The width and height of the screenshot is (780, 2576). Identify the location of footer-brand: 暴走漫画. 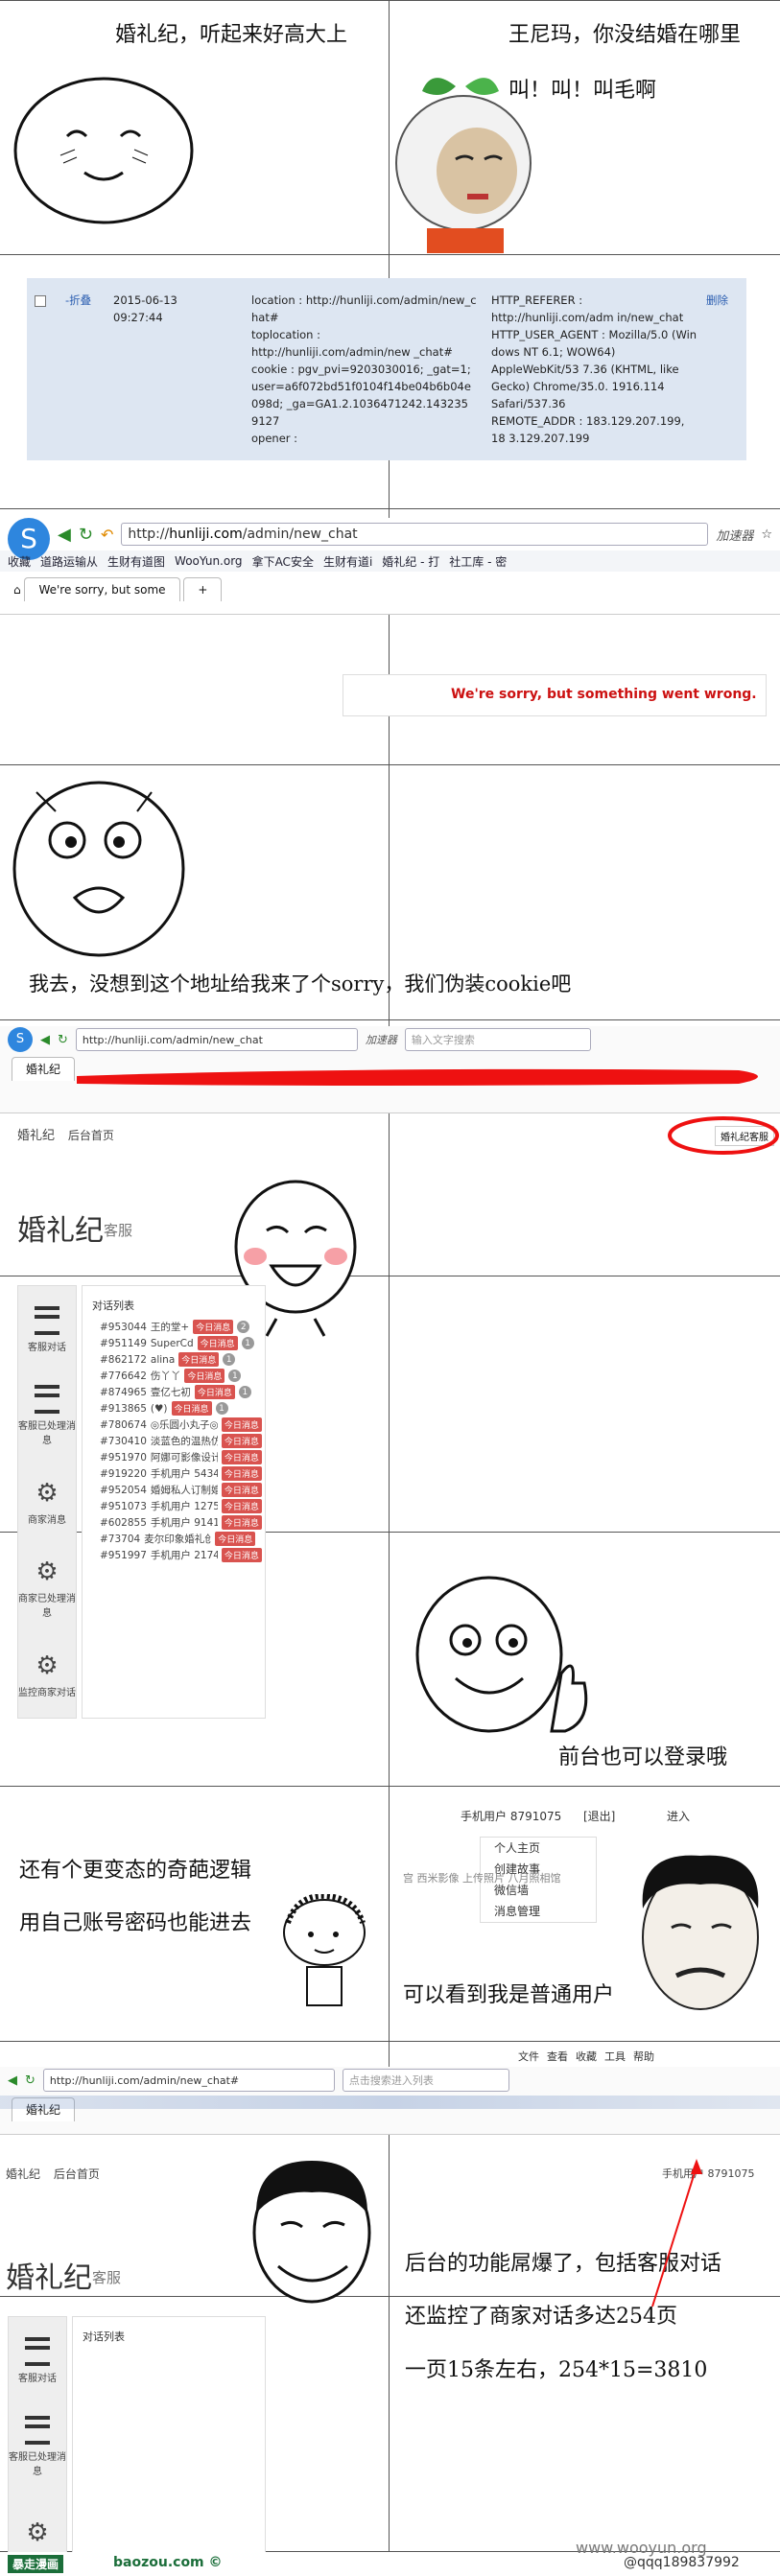
(36, 2564).